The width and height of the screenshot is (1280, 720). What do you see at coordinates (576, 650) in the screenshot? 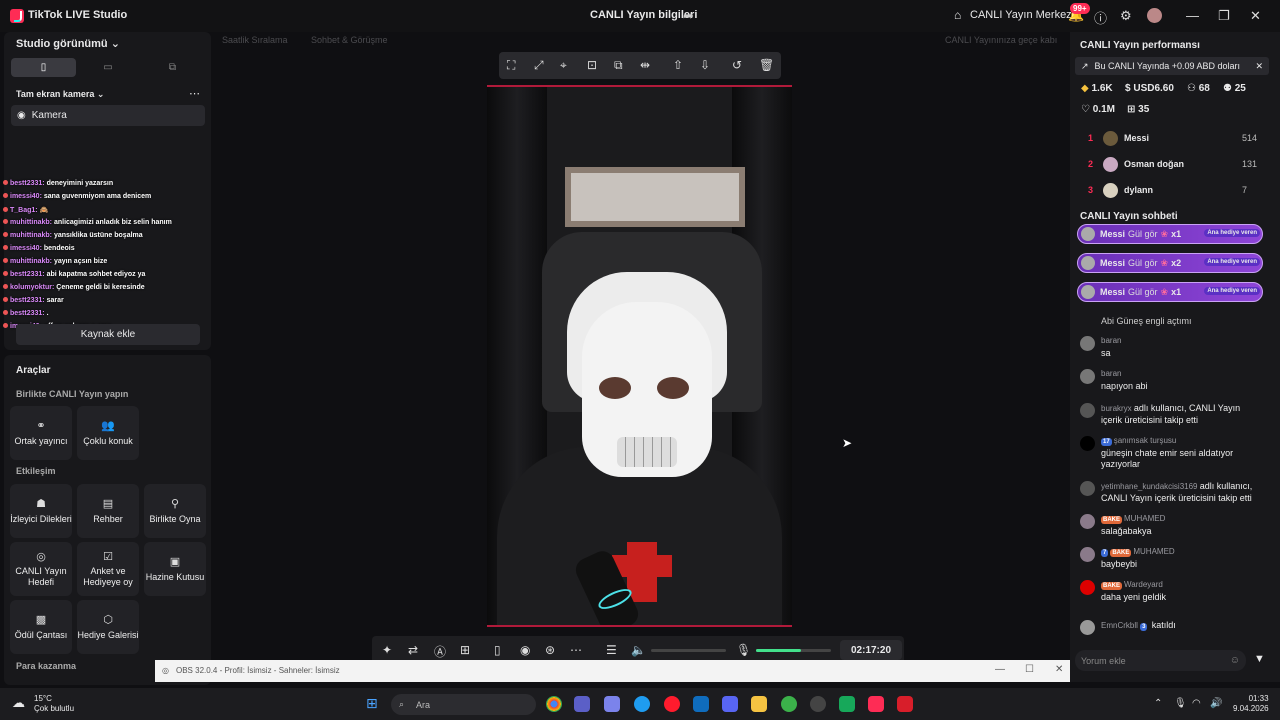
I see `more-options-icon: ⋯` at bounding box center [576, 650].